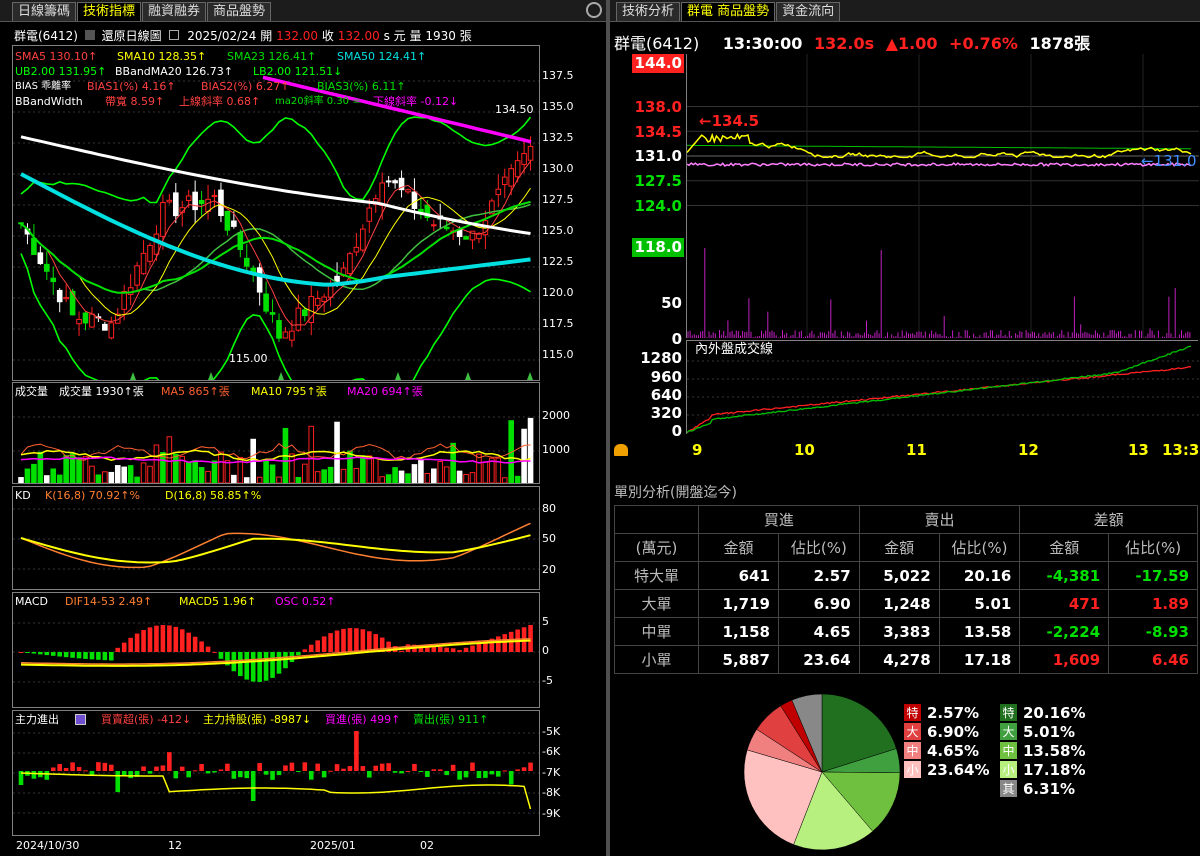 The height and width of the screenshot is (856, 1200). I want to click on intraday-chart, so click(943, 196).